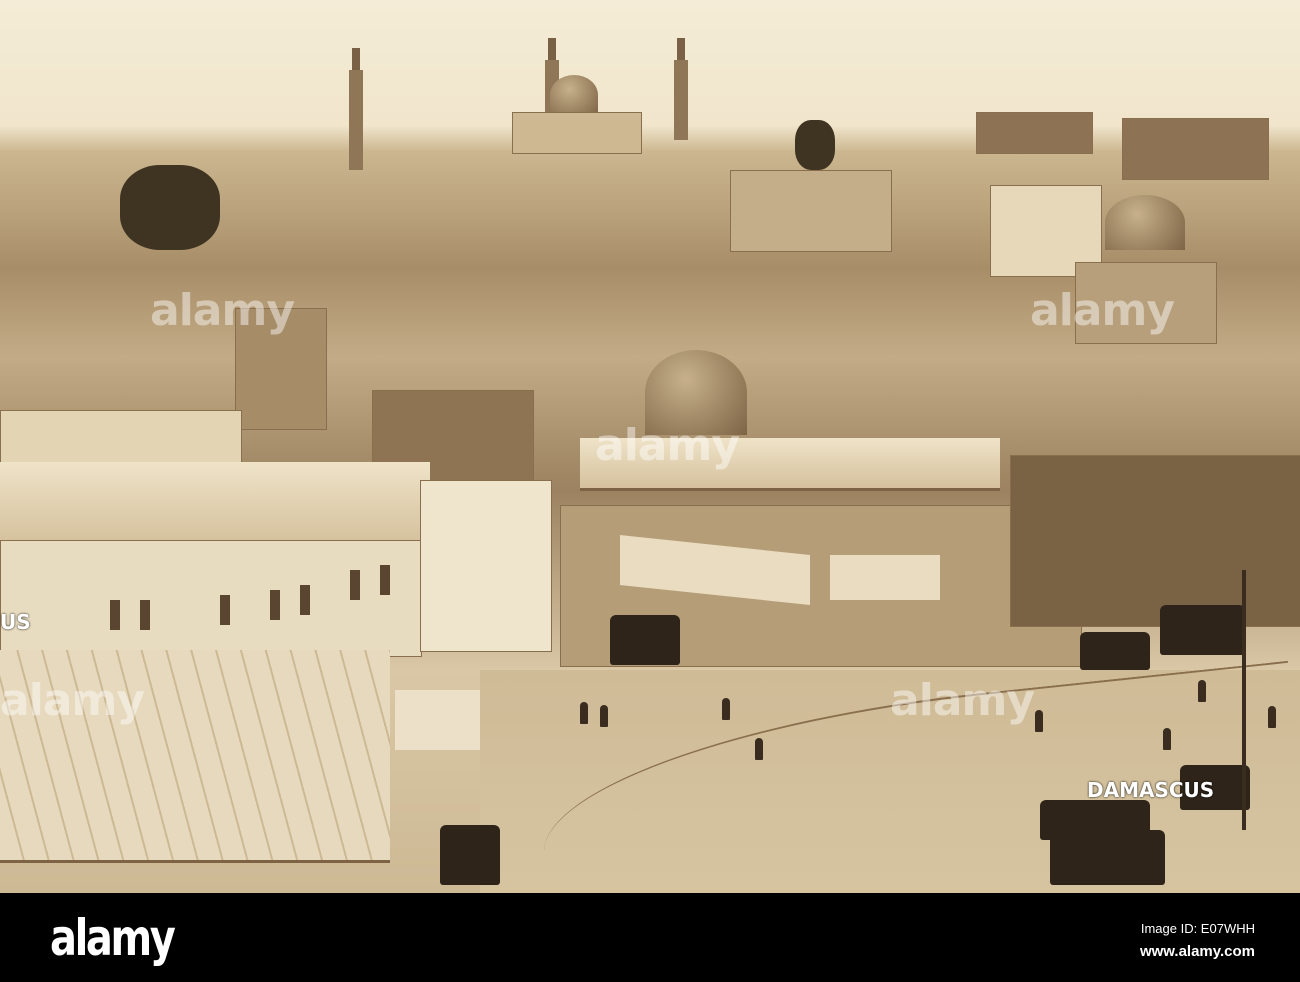 The height and width of the screenshot is (982, 1300). Describe the element at coordinates (215, 503) in the screenshot. I see `flat-roof` at that location.